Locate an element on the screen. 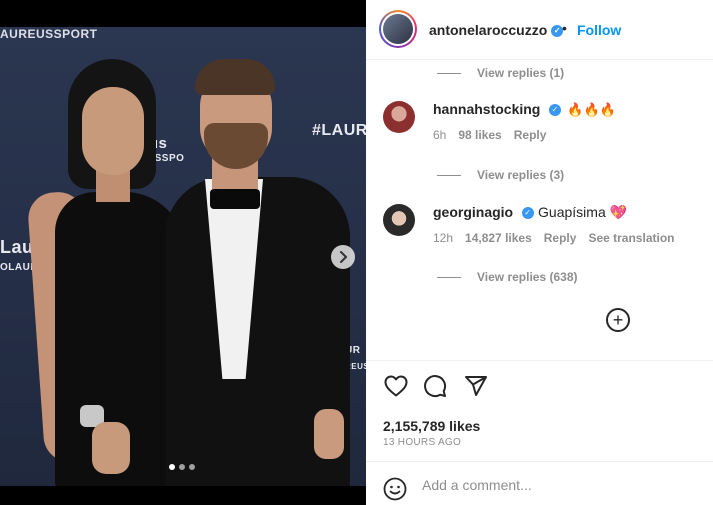 The width and height of the screenshot is (713, 505). view-replies-button: View replies (1) is located at coordinates (500, 73).